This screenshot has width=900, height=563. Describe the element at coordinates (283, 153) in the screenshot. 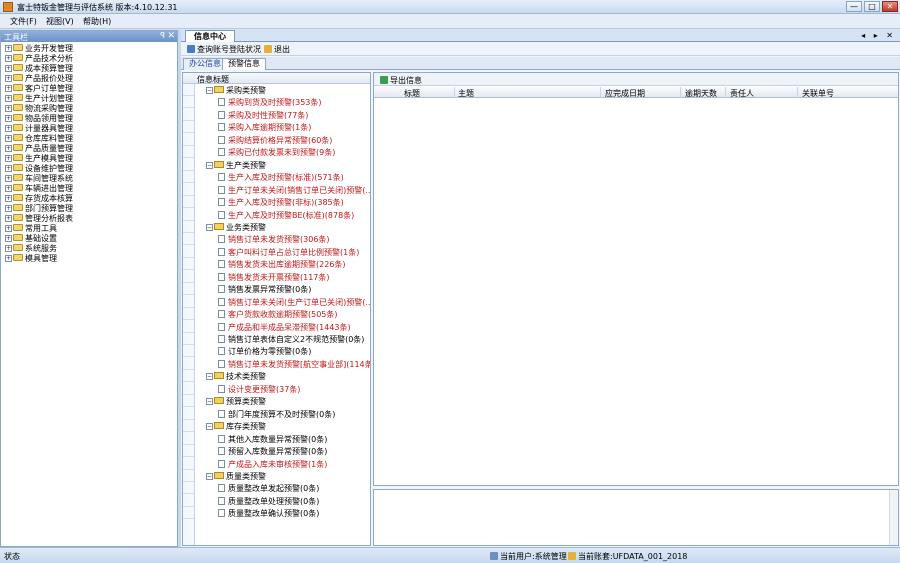

I see `warning-item: 采购已付款发票未到预警(9条)` at that location.